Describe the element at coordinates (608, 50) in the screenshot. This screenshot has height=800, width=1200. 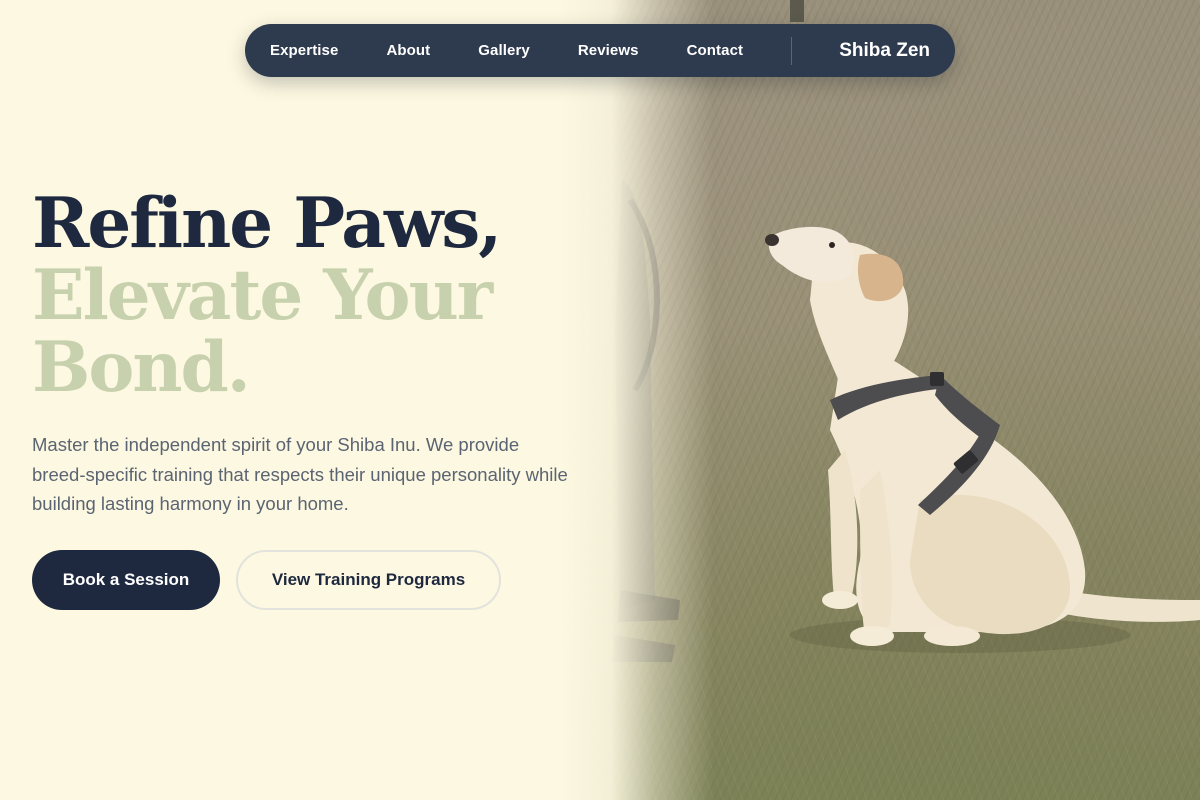
I see `nav-link-reviews: Reviews` at that location.